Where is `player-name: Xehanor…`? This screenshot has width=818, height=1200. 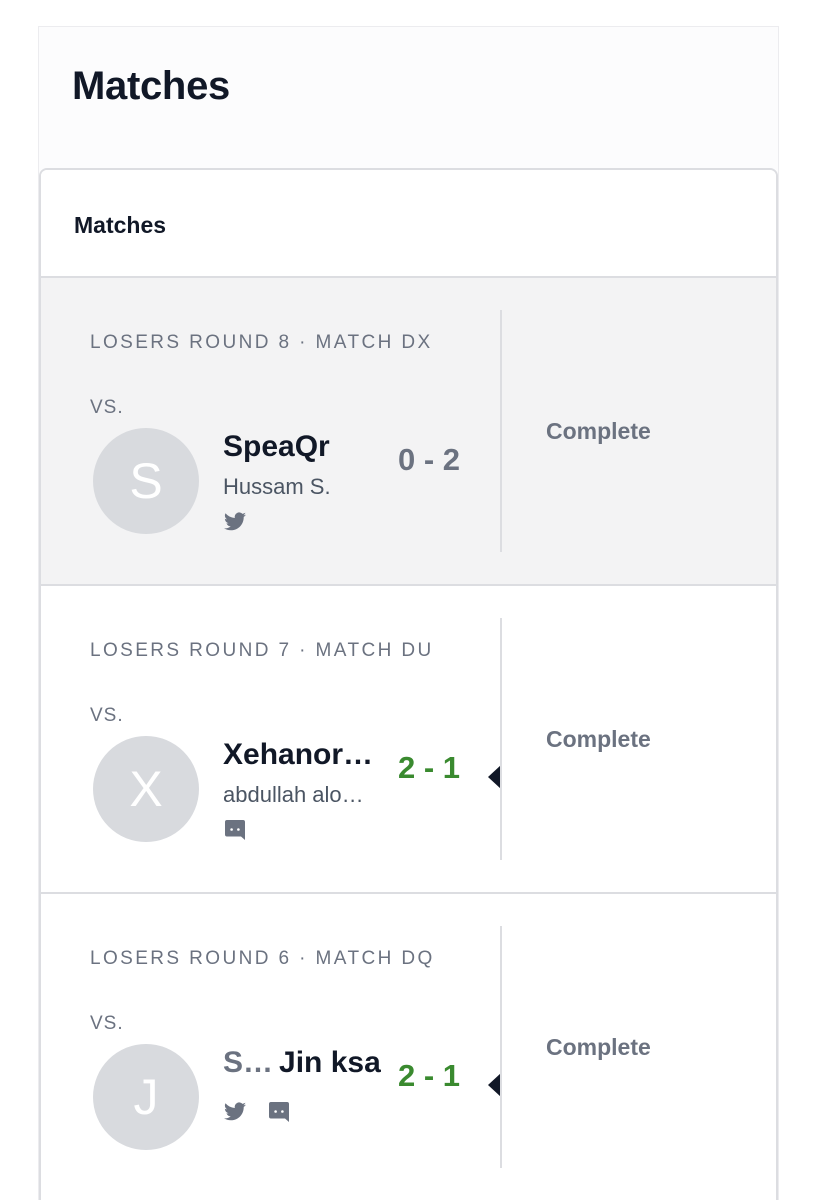
player-name: Xehanor… is located at coordinates (298, 755).